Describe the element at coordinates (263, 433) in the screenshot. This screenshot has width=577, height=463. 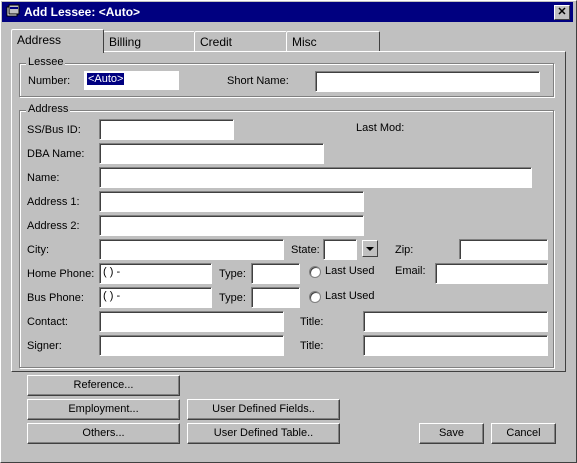
I see `user-defined-table-button: User Defined Table..` at that location.